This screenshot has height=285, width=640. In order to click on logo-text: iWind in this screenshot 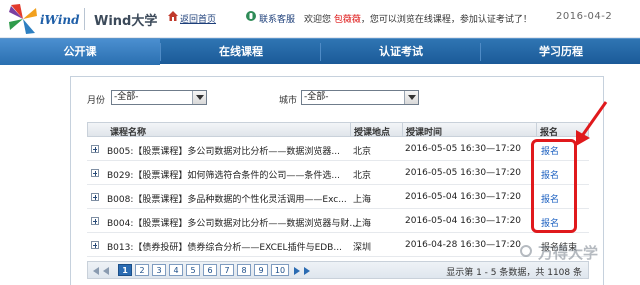, I will do `click(60, 20)`.